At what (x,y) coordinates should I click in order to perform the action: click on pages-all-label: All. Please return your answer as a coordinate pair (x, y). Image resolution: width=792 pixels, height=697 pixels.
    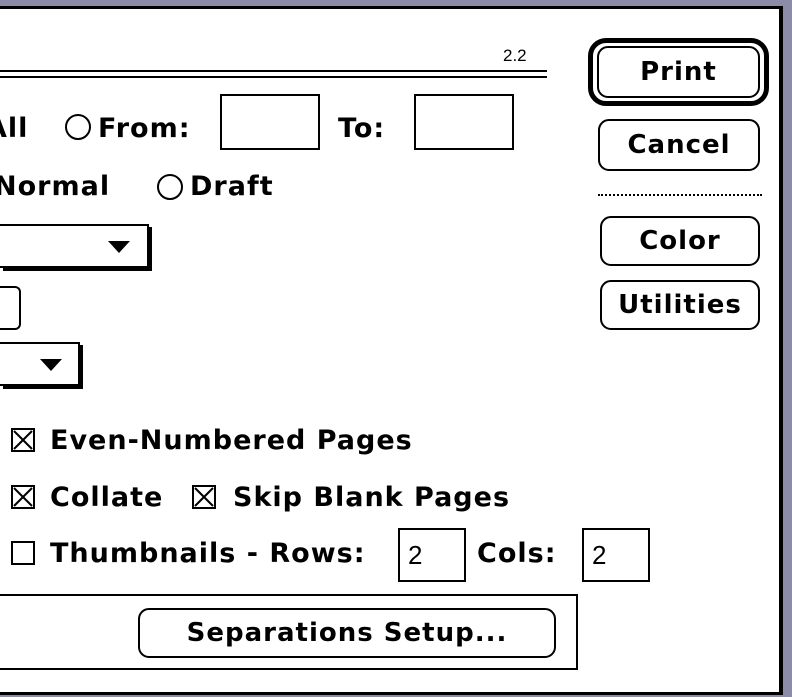
    Looking at the image, I should click on (14, 128).